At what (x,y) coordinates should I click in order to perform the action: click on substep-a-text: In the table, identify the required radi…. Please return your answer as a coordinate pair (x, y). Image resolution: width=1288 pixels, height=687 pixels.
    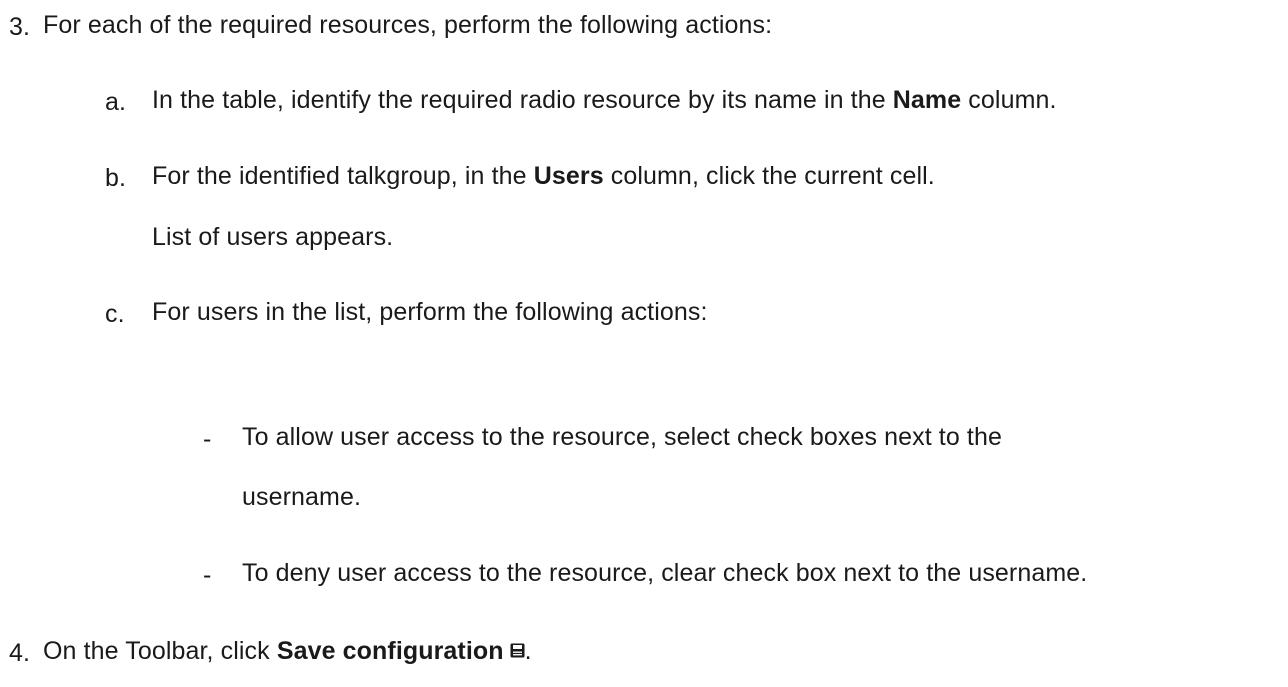
    Looking at the image, I should click on (604, 100).